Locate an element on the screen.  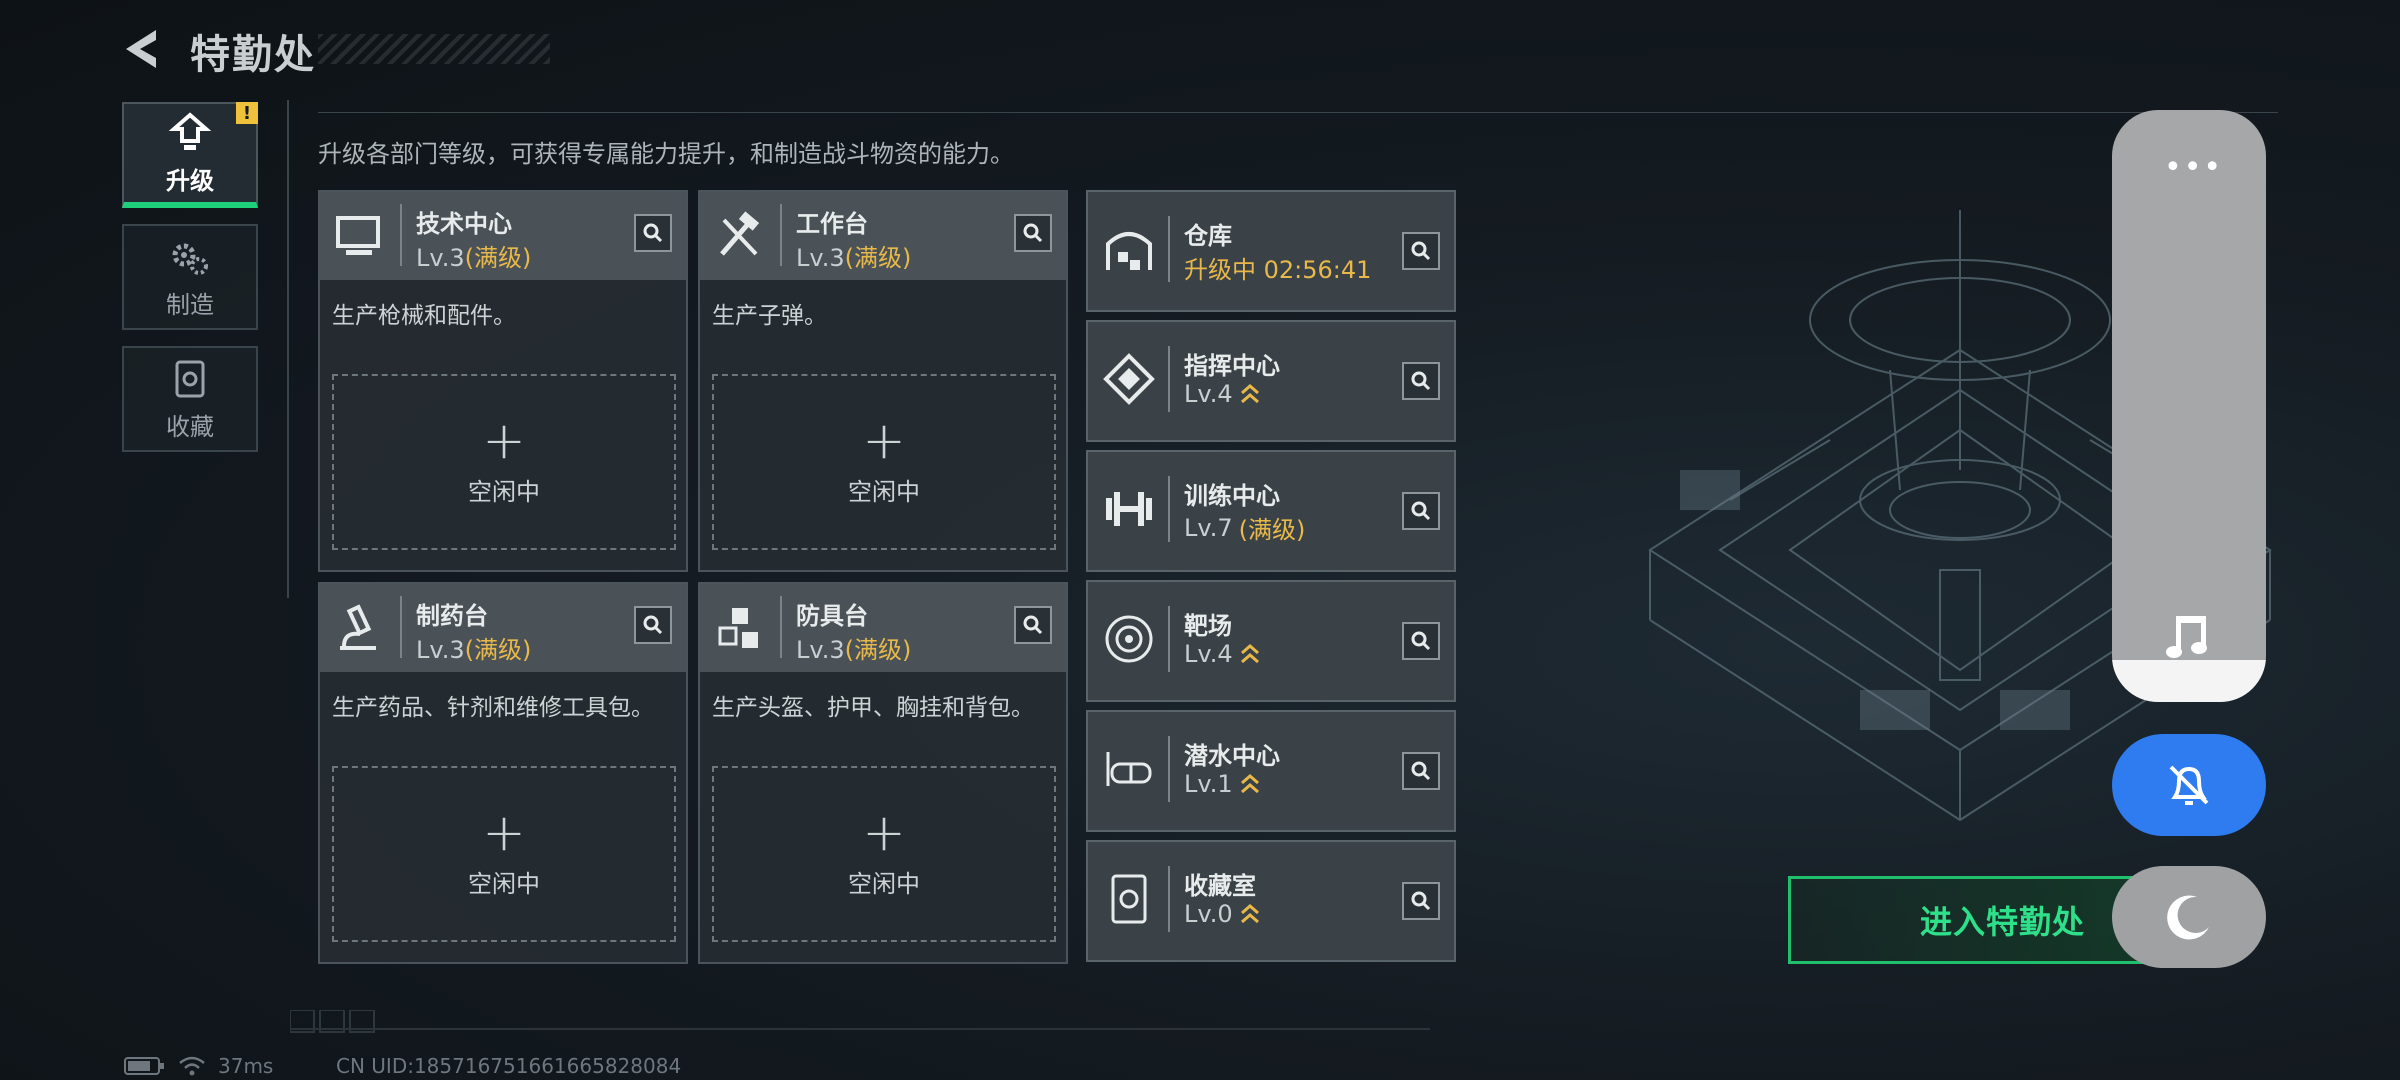
footer-decoration is located at coordinates (332, 1021).